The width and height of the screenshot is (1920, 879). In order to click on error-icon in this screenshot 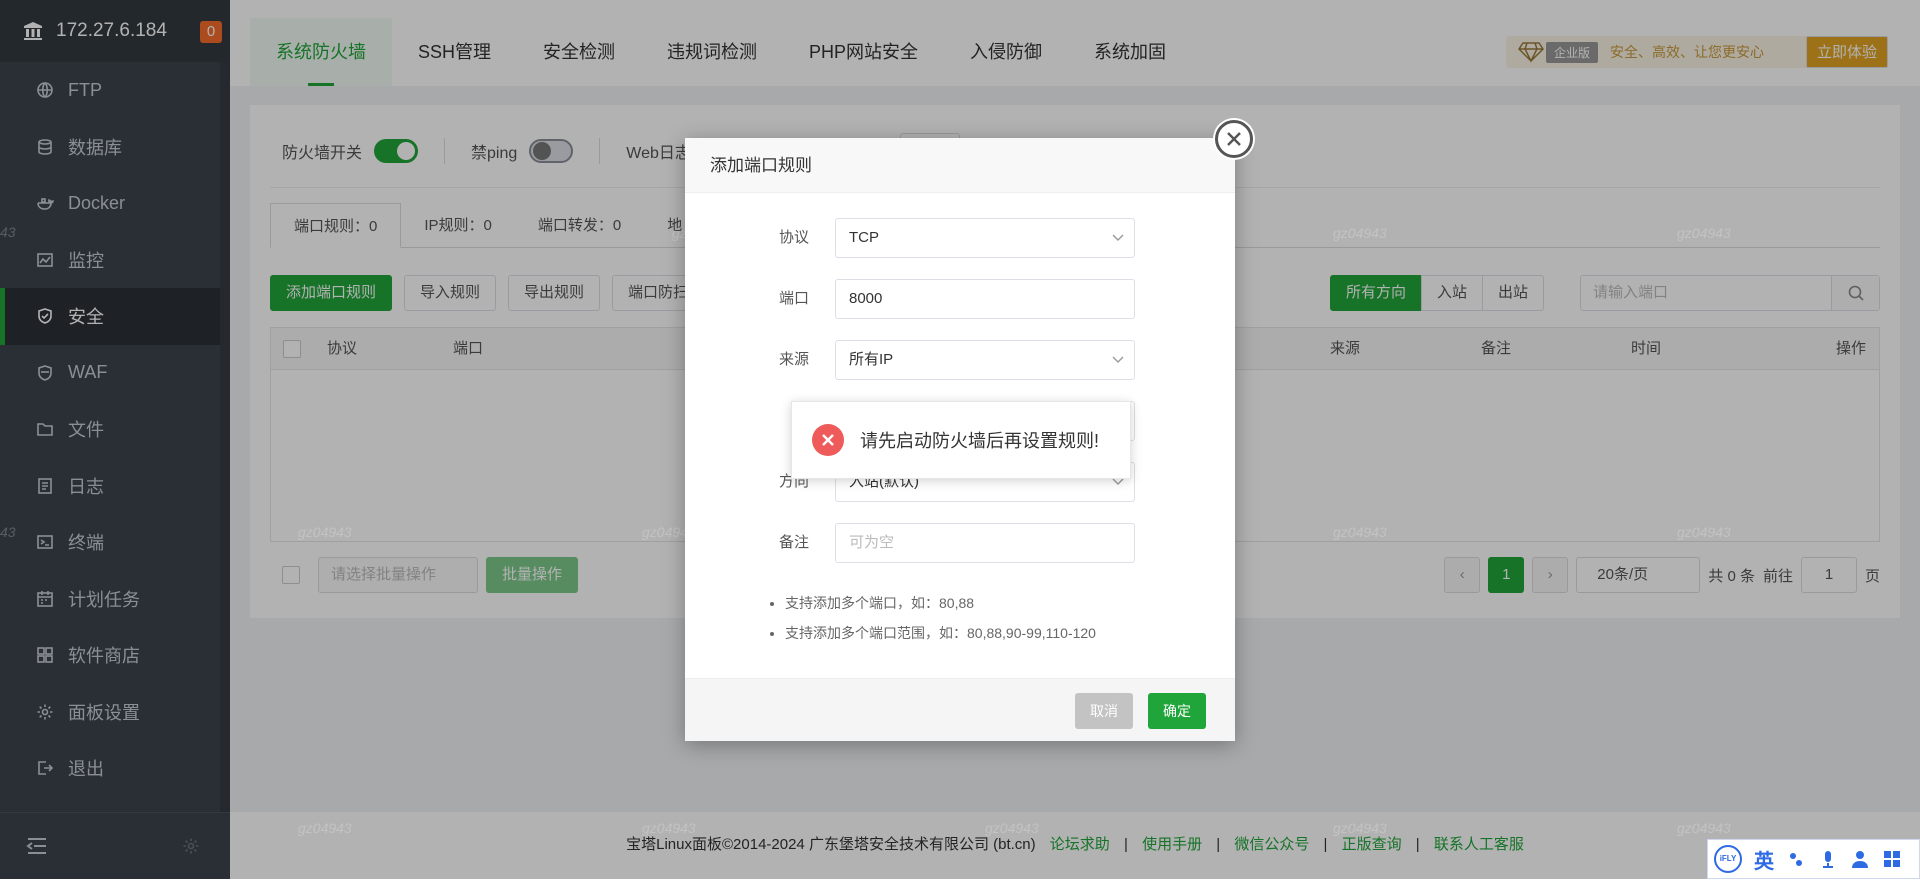, I will do `click(828, 440)`.